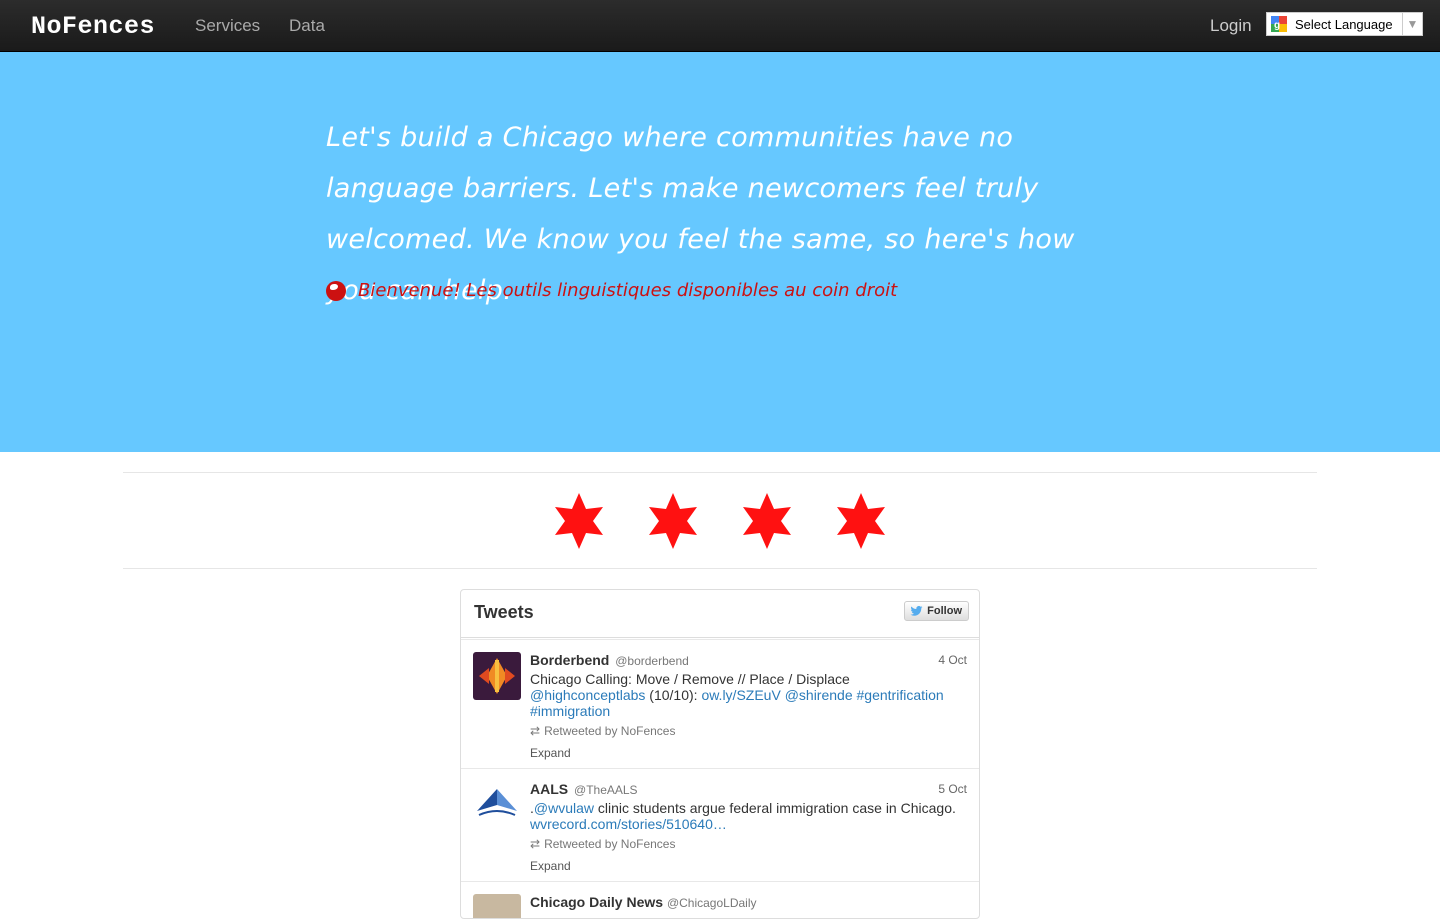 This screenshot has width=1440, height=919. I want to click on chevron-down-icon: ▼, so click(1412, 24).